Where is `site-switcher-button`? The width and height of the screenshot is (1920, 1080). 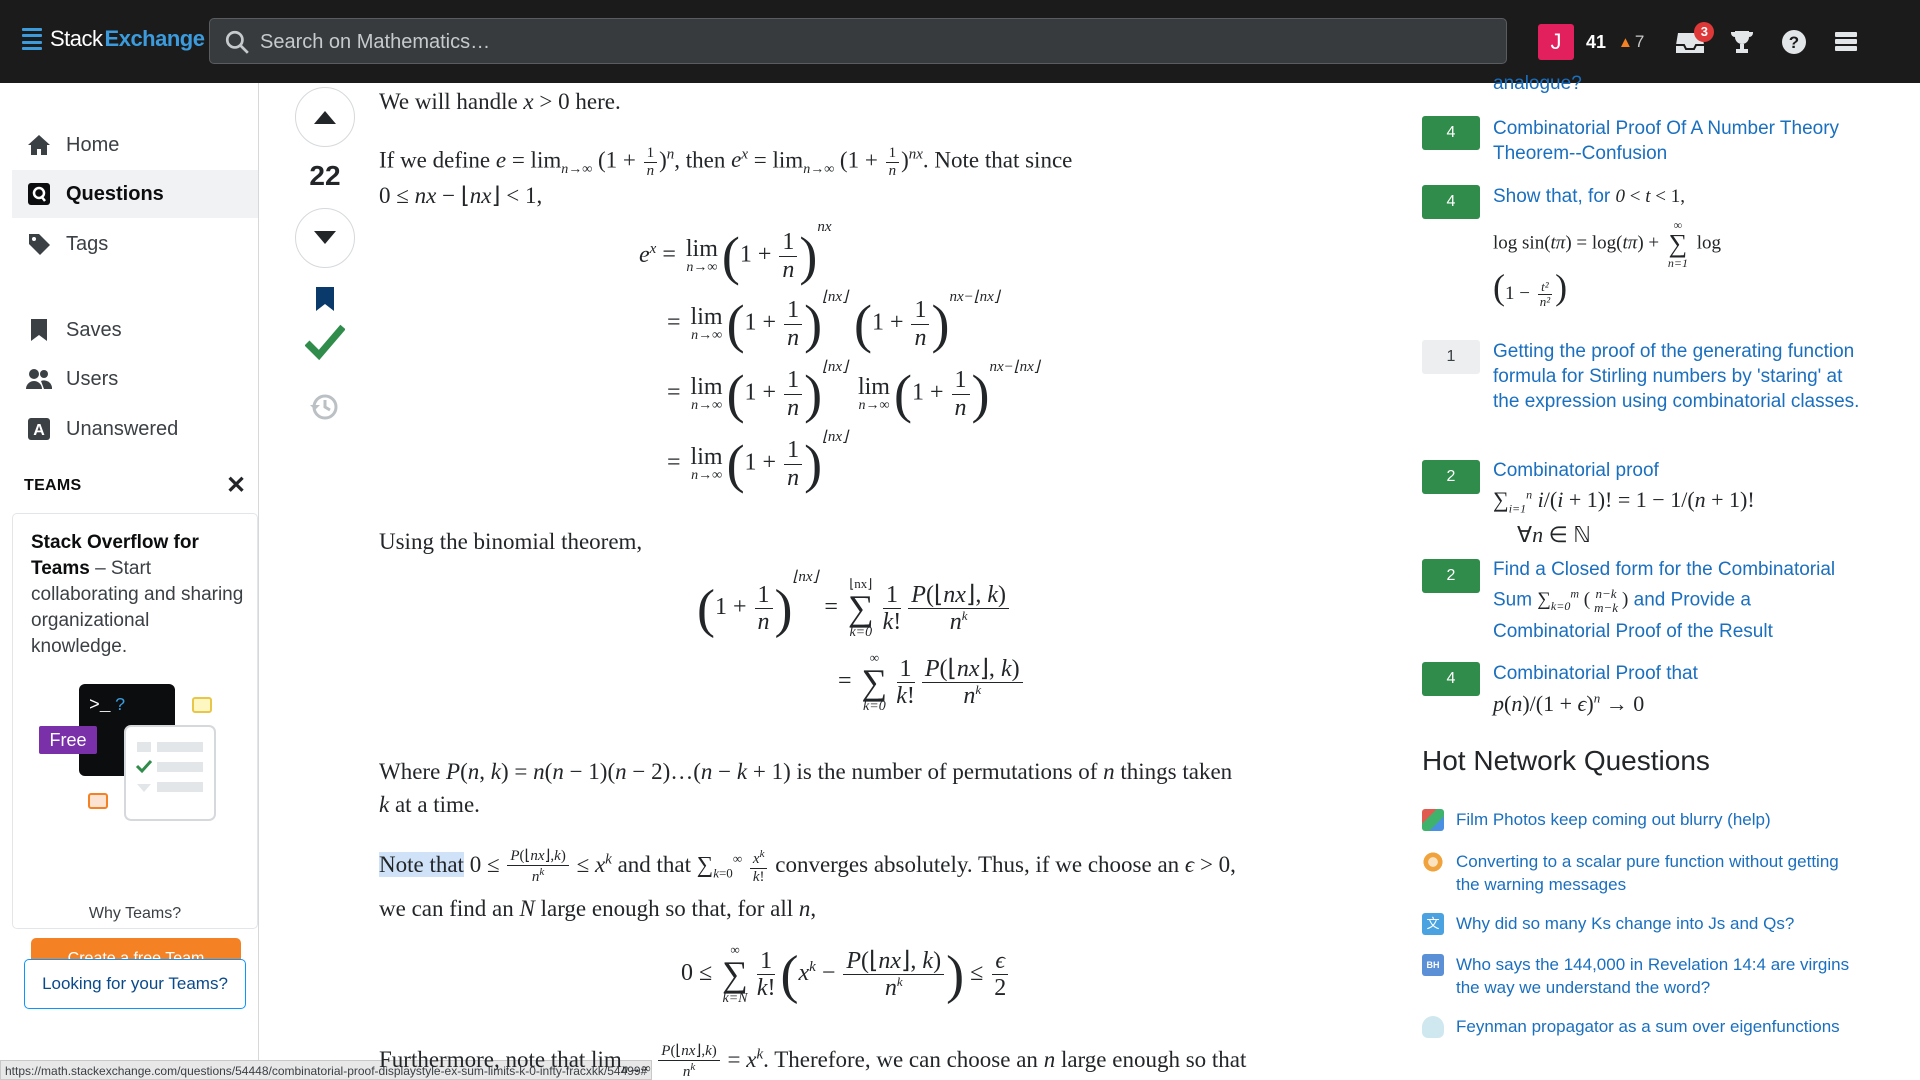 site-switcher-button is located at coordinates (1846, 42).